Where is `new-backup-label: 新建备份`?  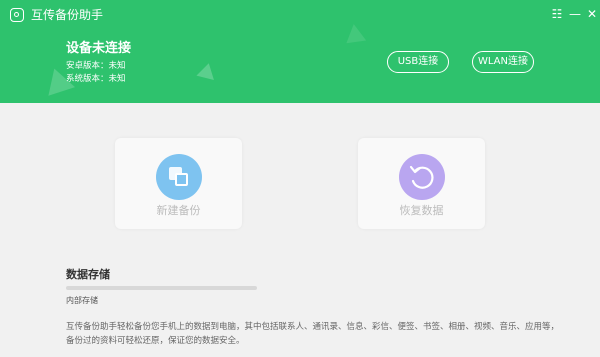
new-backup-label: 新建备份 is located at coordinates (178, 210).